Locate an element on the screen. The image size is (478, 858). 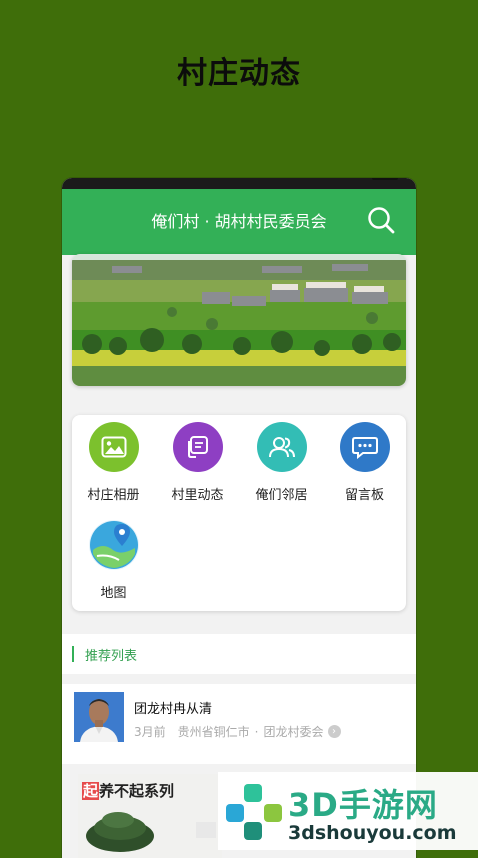
post-author-name: 团龙村冉从清 is located at coordinates (173, 709).